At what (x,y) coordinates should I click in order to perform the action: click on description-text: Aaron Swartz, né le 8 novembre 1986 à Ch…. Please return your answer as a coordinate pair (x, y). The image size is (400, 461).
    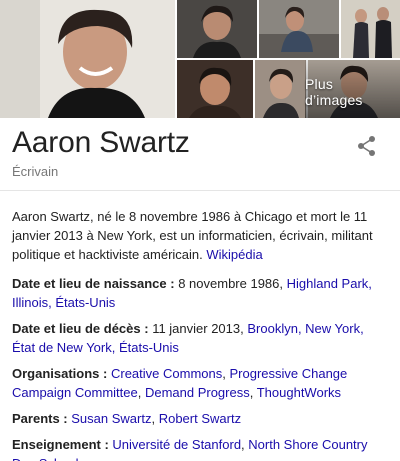
    Looking at the image, I should click on (192, 235).